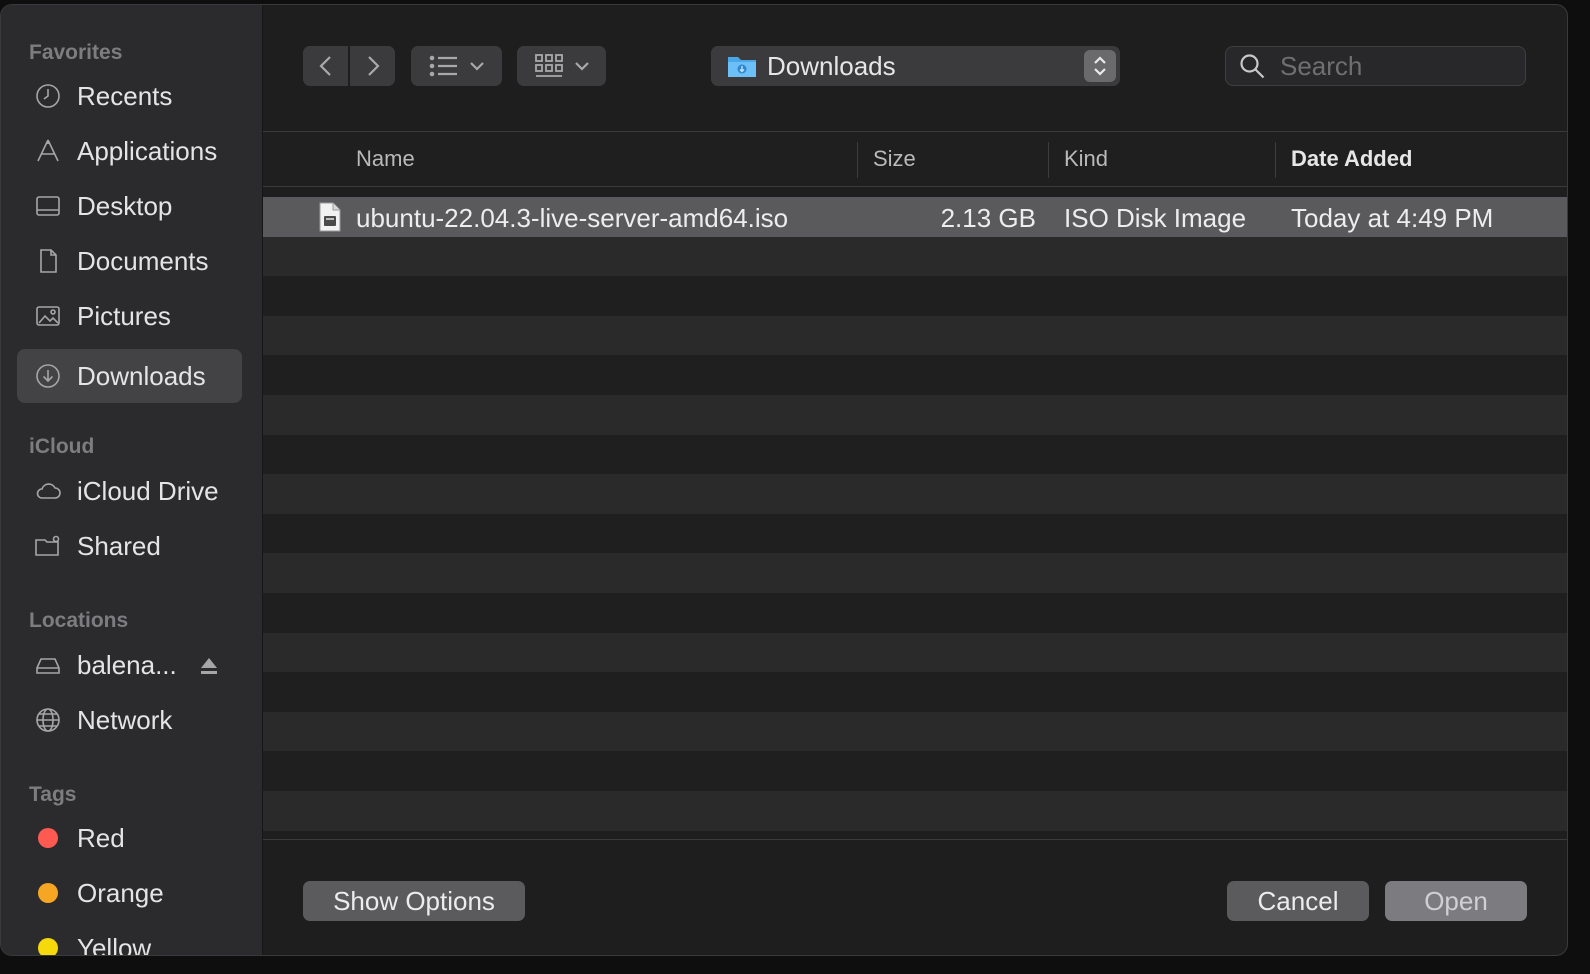 Image resolution: width=1590 pixels, height=974 pixels. What do you see at coordinates (48, 96) in the screenshot?
I see `clock-icon` at bounding box center [48, 96].